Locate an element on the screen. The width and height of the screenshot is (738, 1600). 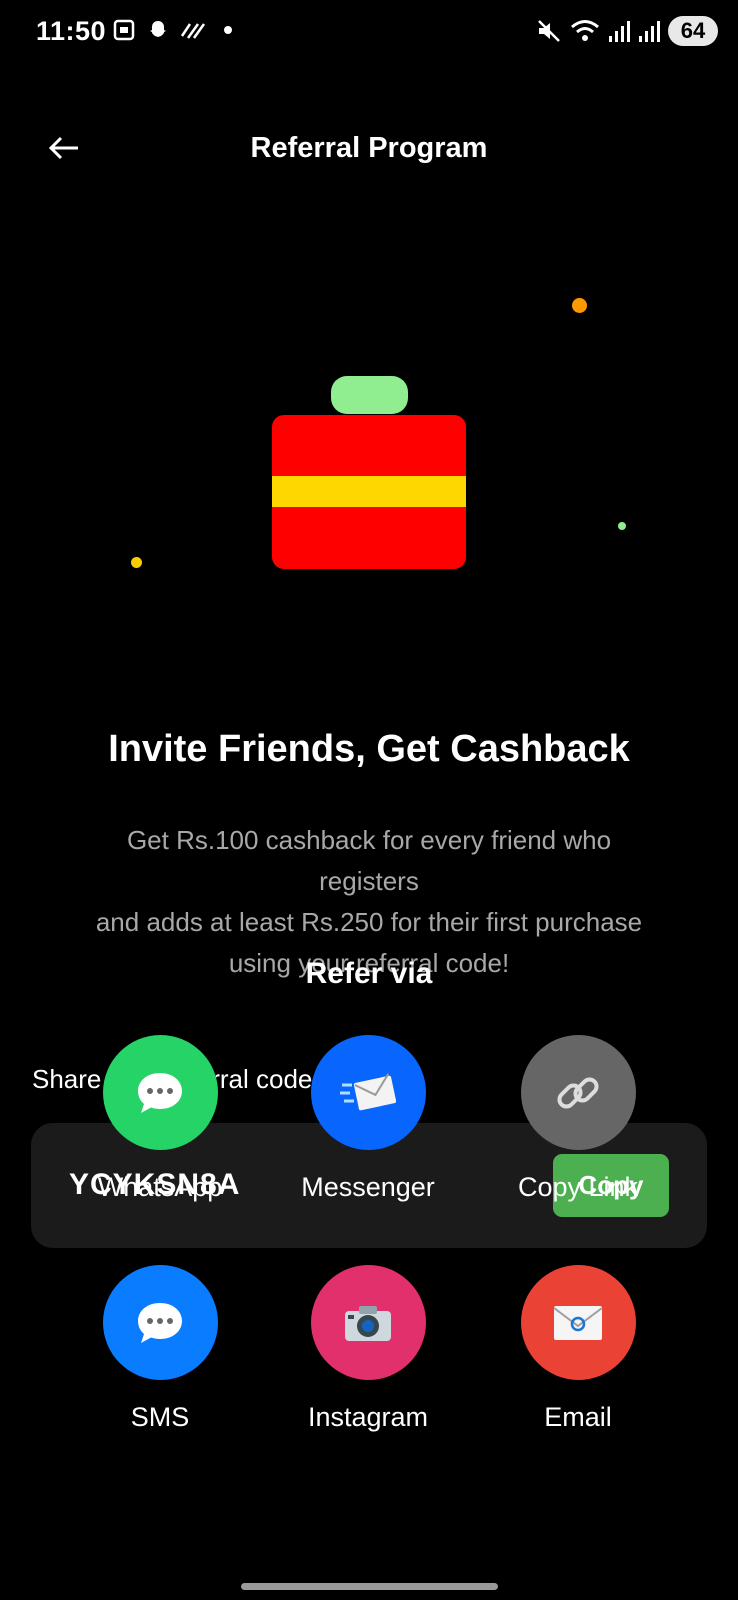
gift-ribbon is located at coordinates (369, 491).